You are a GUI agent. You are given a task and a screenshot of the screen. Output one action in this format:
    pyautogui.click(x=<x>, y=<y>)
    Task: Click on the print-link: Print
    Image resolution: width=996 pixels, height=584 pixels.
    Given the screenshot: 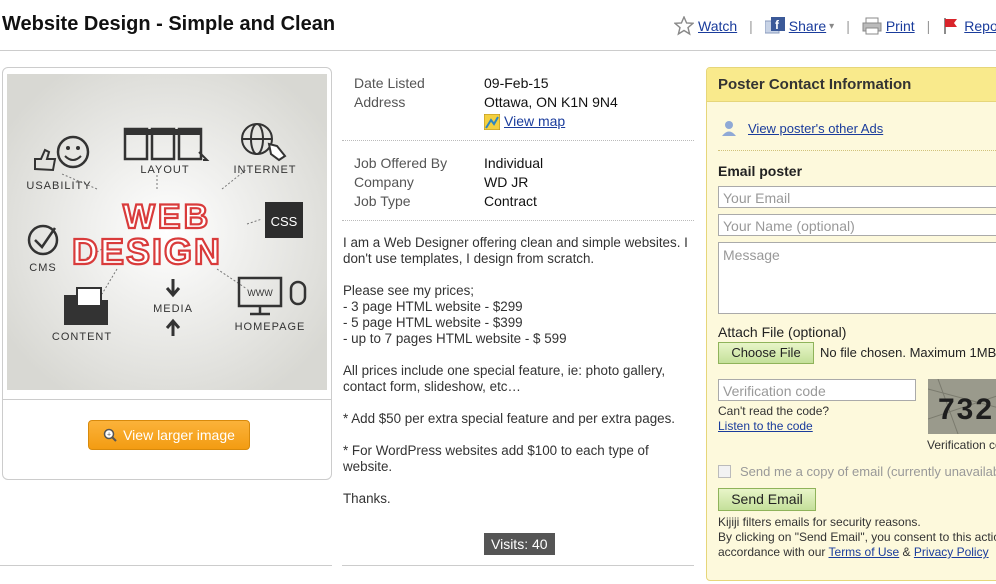 What is the action you would take?
    pyautogui.click(x=888, y=26)
    